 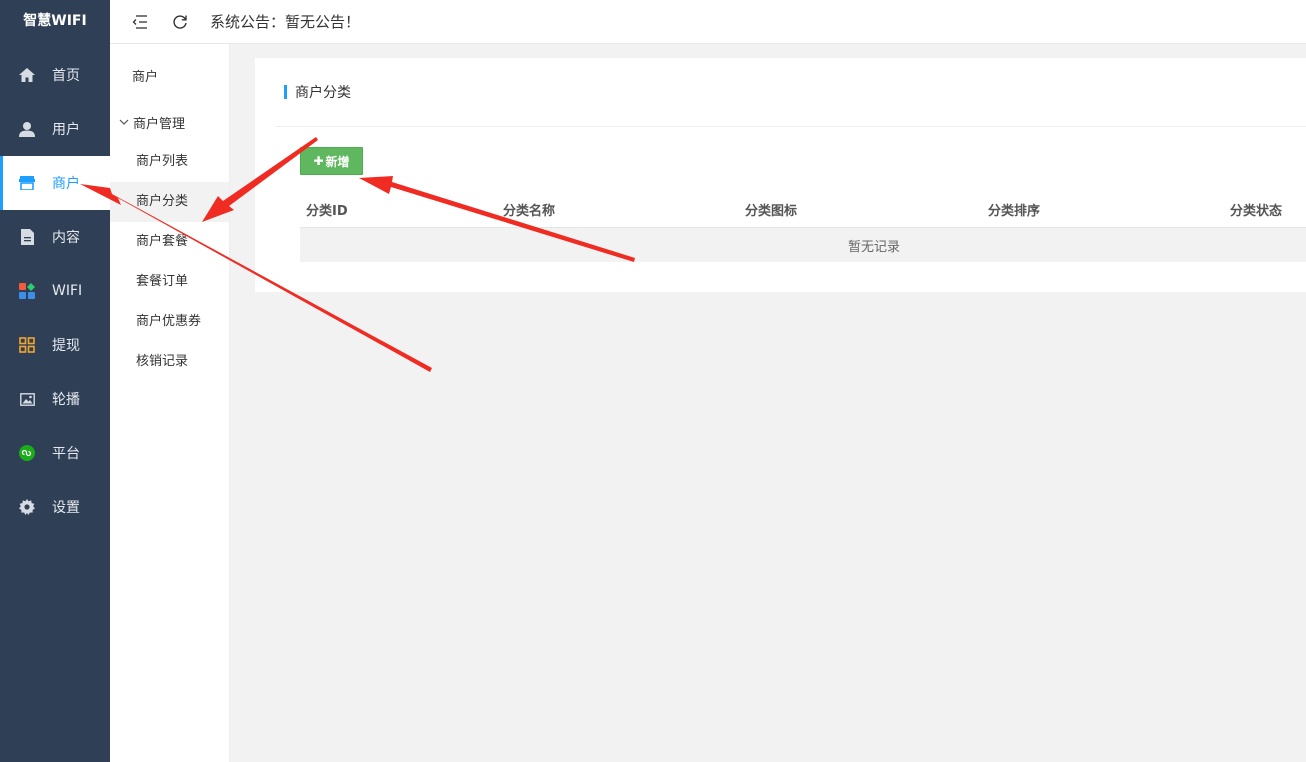 What do you see at coordinates (66, 400) in the screenshot?
I see `sidebar-item-label: 轮播` at bounding box center [66, 400].